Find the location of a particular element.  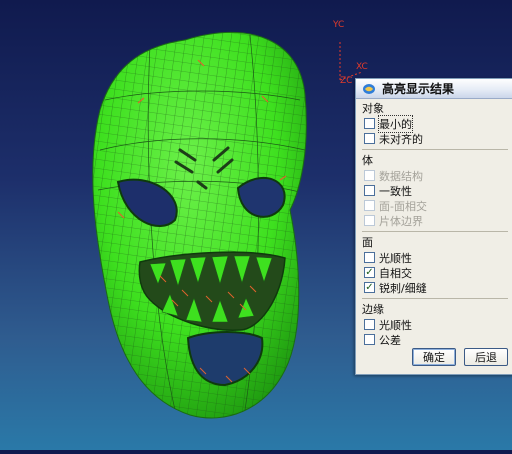

option-label: 公差 is located at coordinates (390, 340).